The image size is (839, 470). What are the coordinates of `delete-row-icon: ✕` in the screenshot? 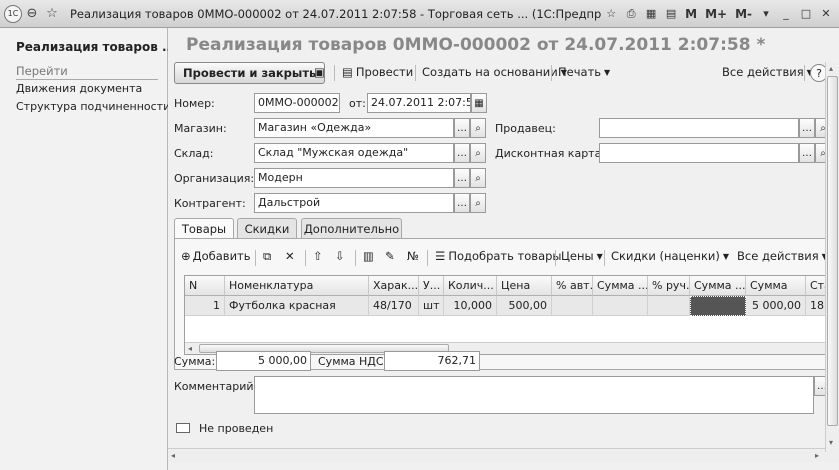 It's located at (290, 256).